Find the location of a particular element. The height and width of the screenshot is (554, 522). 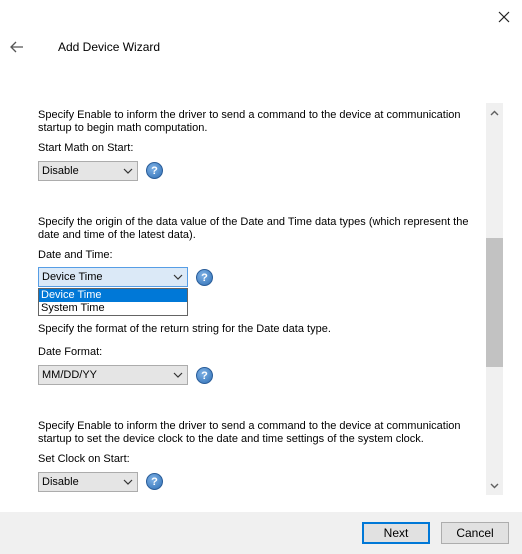

date-time-dropdown-list: Device Time System Time is located at coordinates (113, 302).